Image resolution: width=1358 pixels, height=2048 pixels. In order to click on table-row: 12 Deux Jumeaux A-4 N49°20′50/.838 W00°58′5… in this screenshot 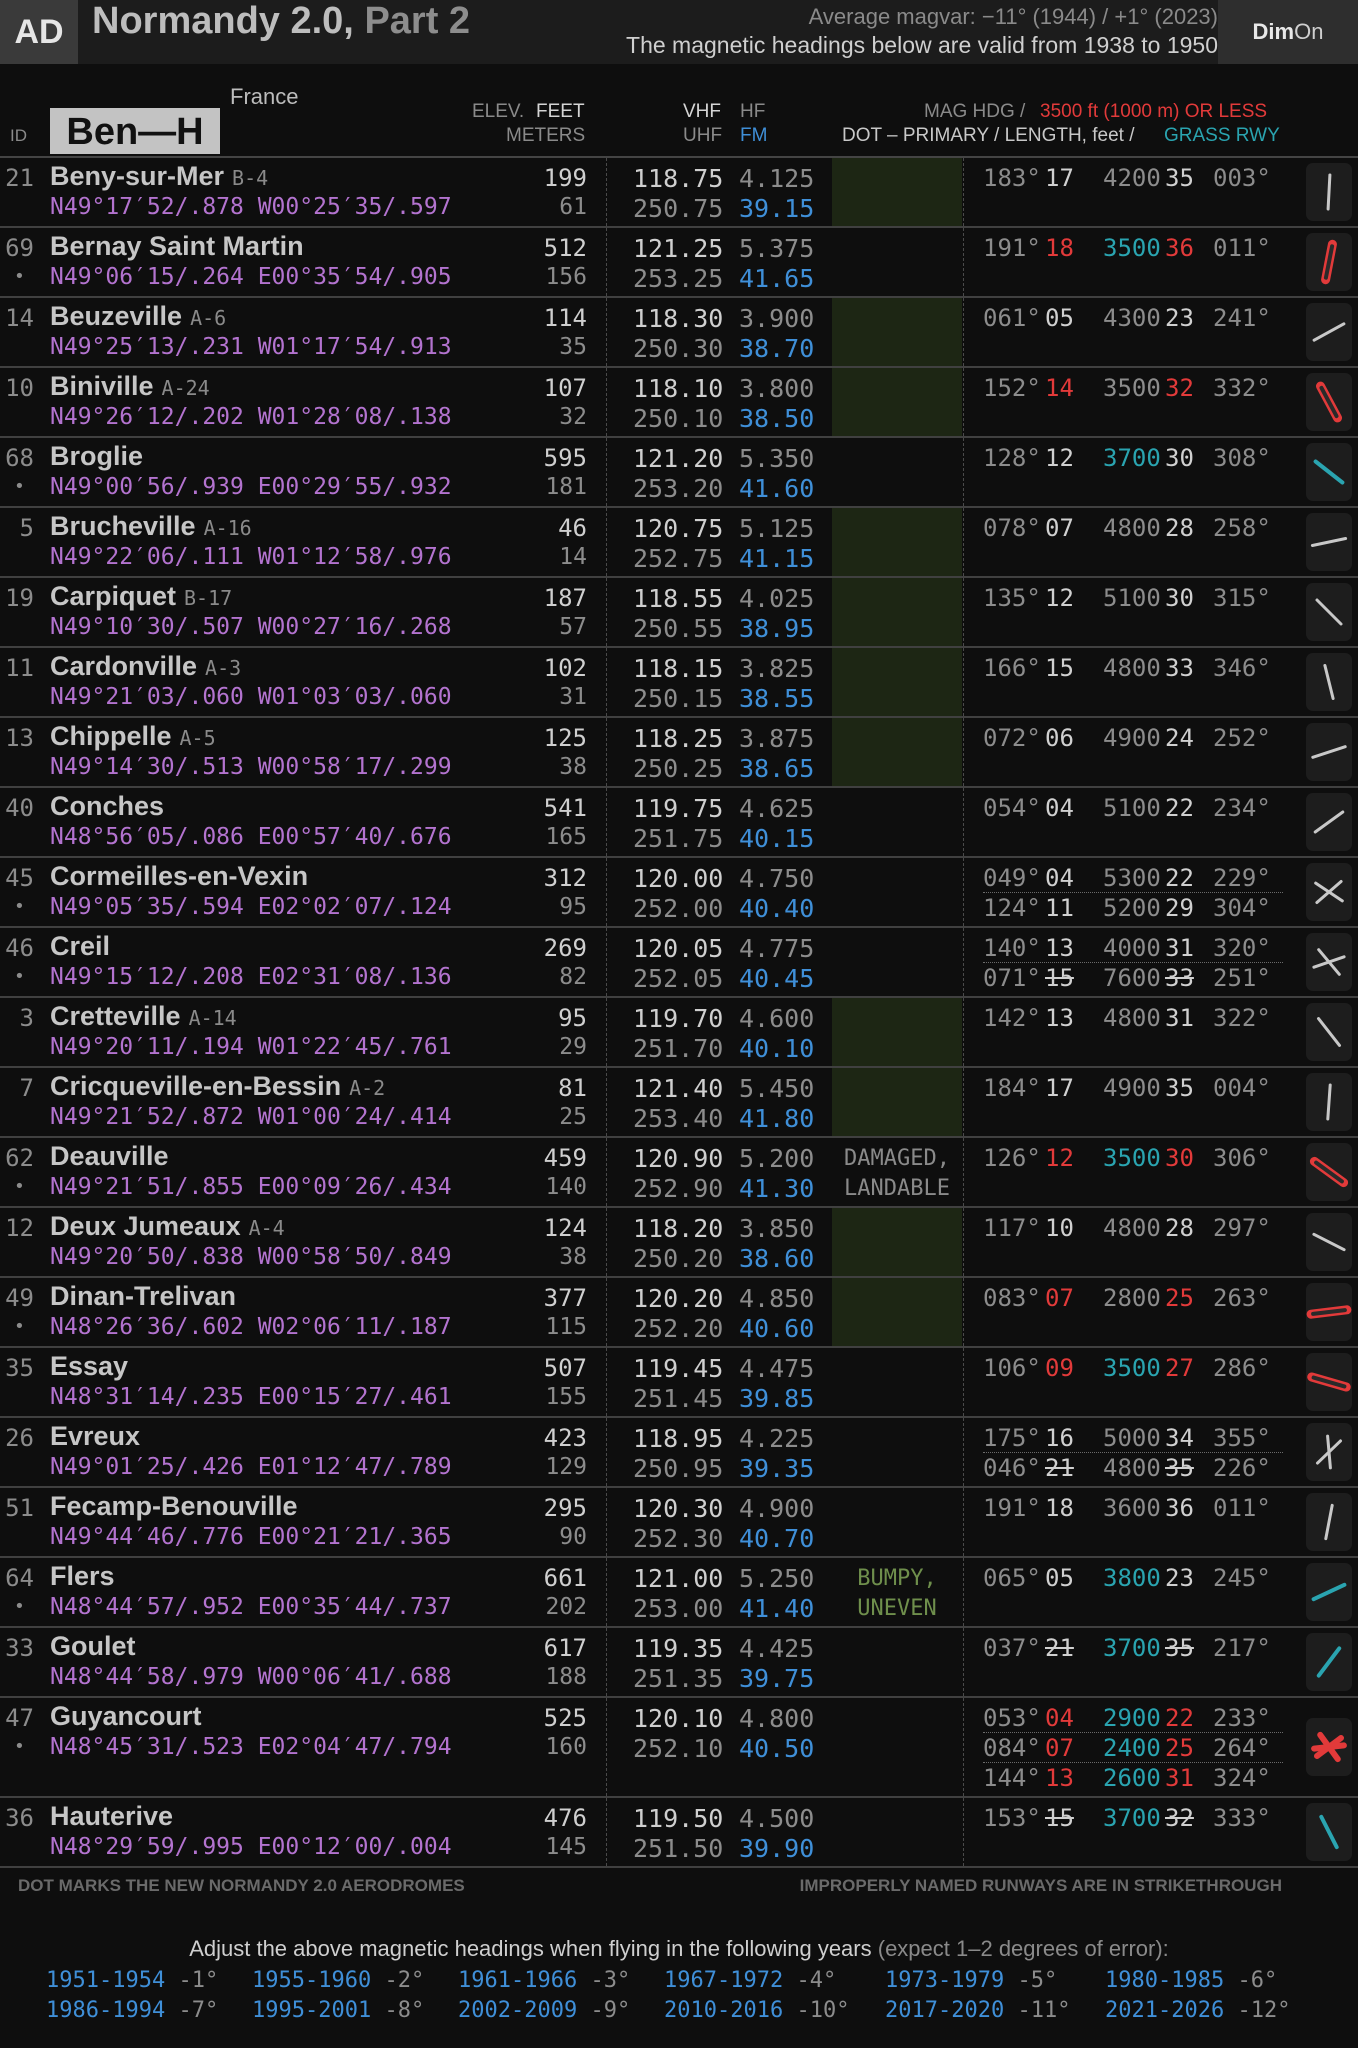, I will do `click(679, 1243)`.